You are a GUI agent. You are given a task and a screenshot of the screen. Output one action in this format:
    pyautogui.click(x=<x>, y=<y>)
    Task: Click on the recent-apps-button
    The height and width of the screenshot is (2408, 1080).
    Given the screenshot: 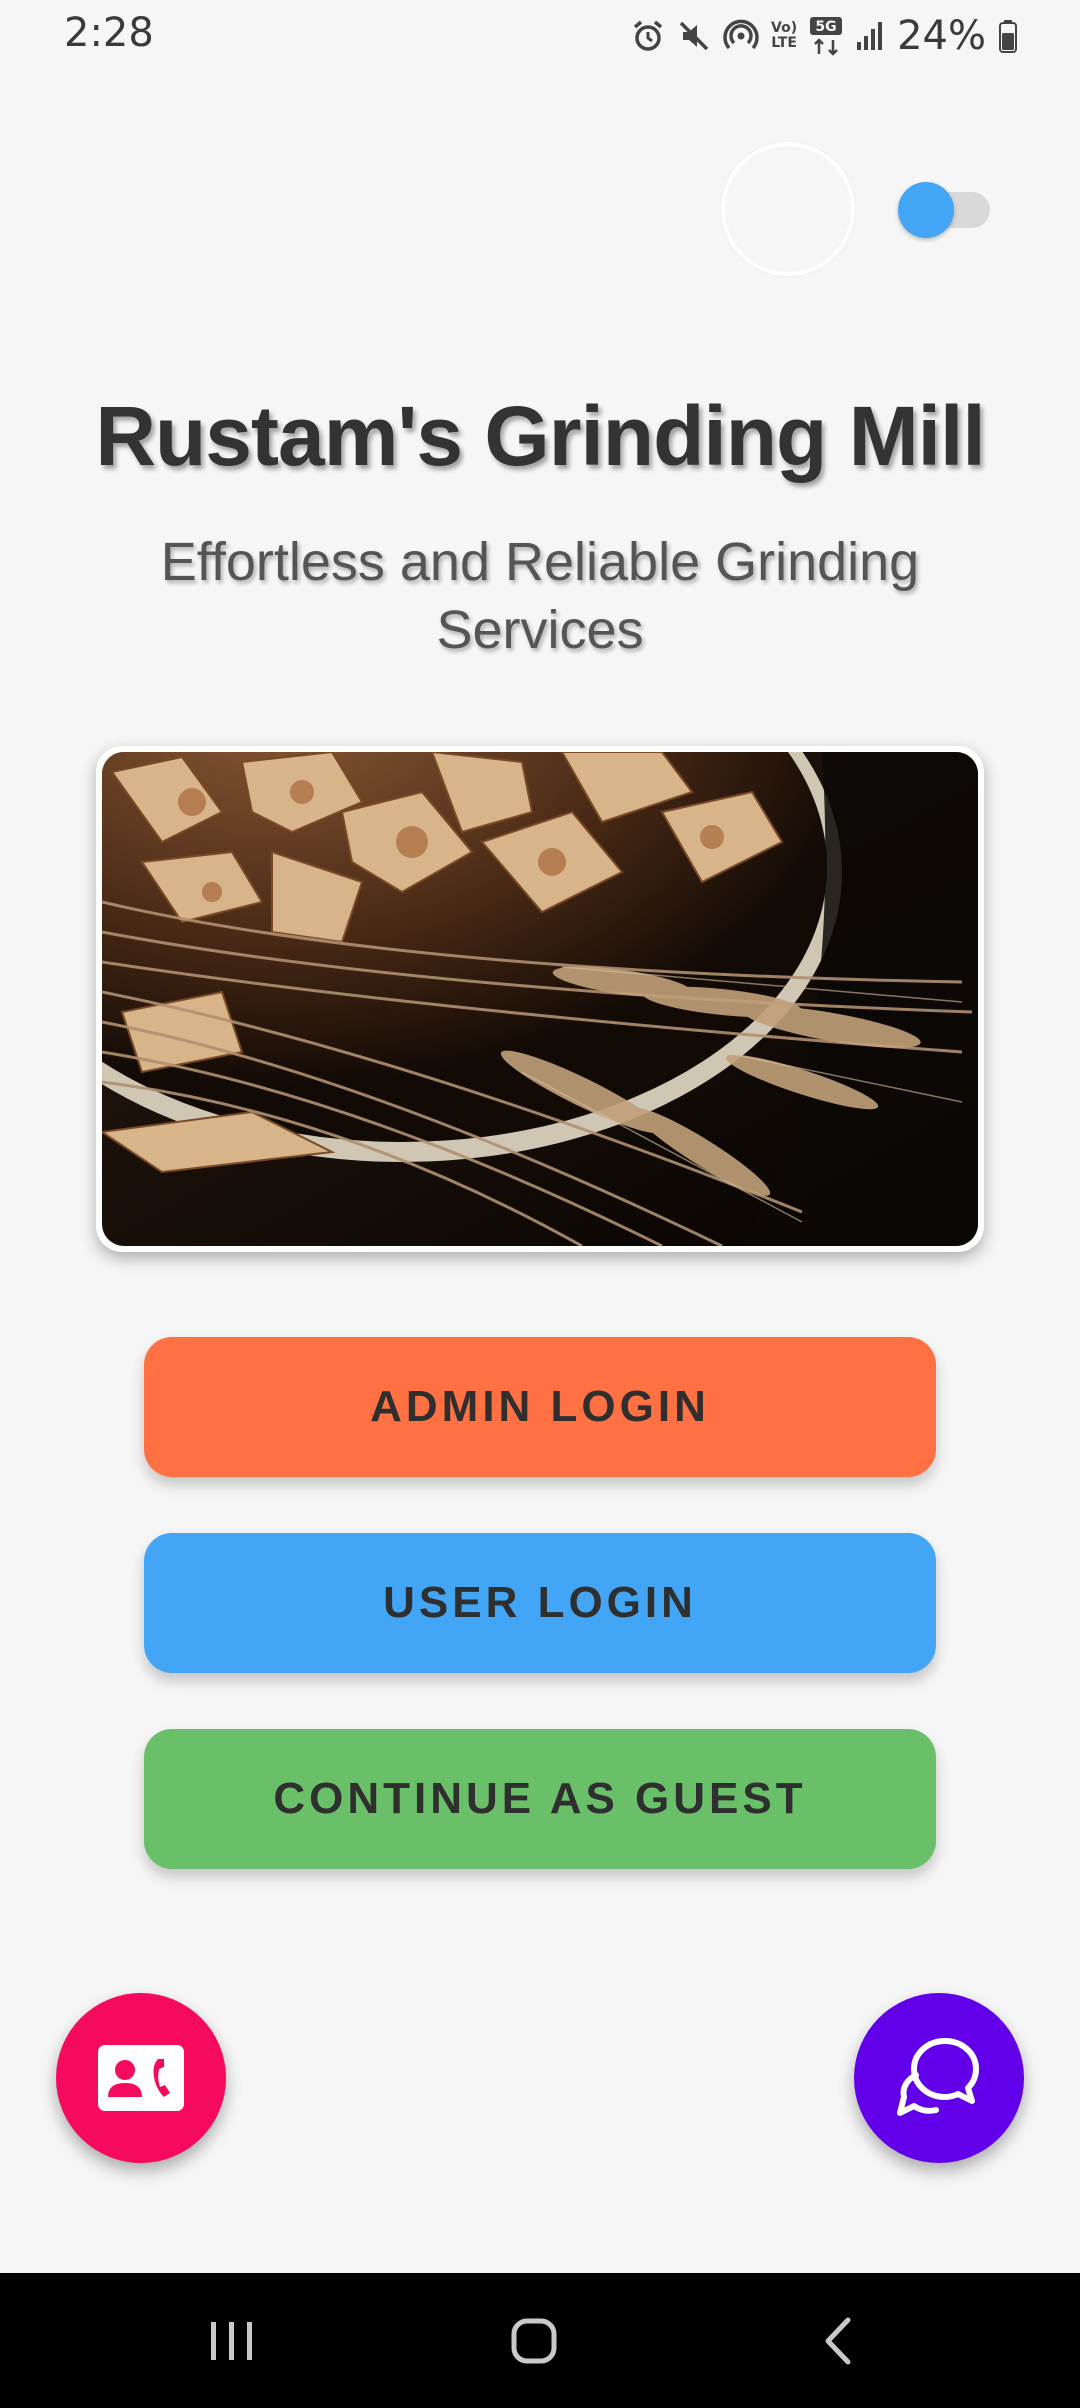 What is the action you would take?
    pyautogui.click(x=232, y=2341)
    